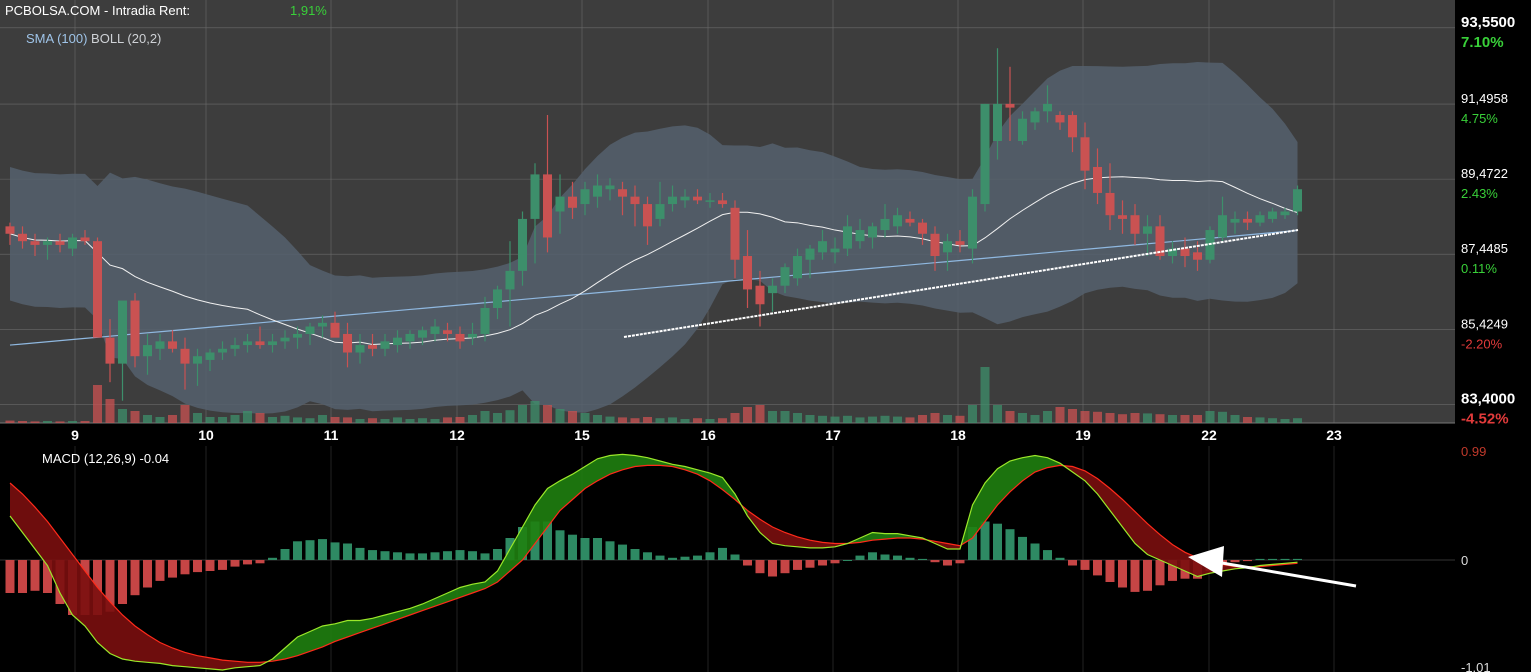 Image resolution: width=1531 pixels, height=672 pixels. What do you see at coordinates (1479, 118) in the screenshot?
I see `y-pct-label: 4.75%` at bounding box center [1479, 118].